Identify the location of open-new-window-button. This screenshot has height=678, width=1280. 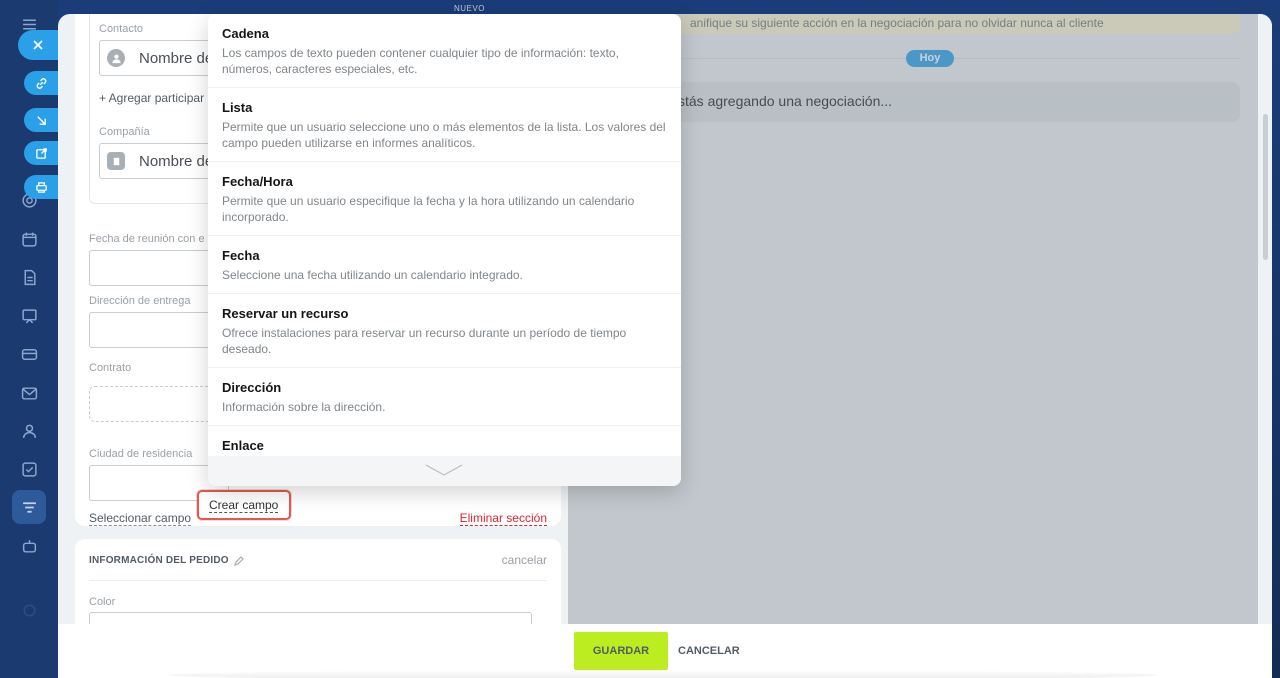
(41, 153).